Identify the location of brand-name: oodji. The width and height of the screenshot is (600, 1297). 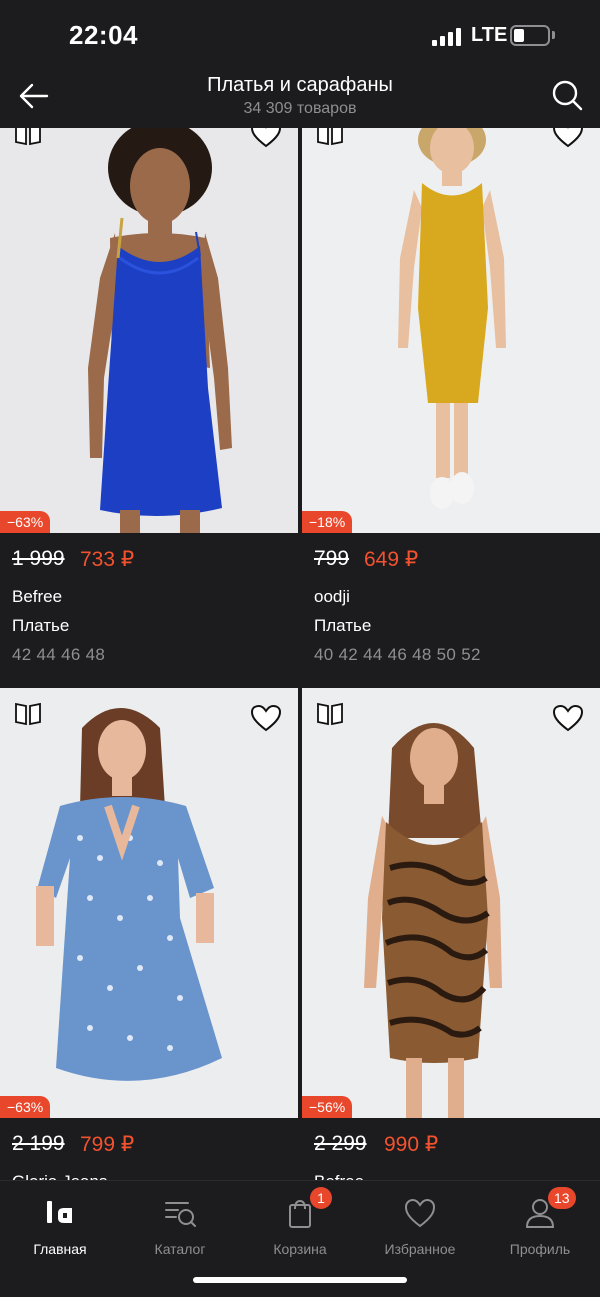
(332, 596).